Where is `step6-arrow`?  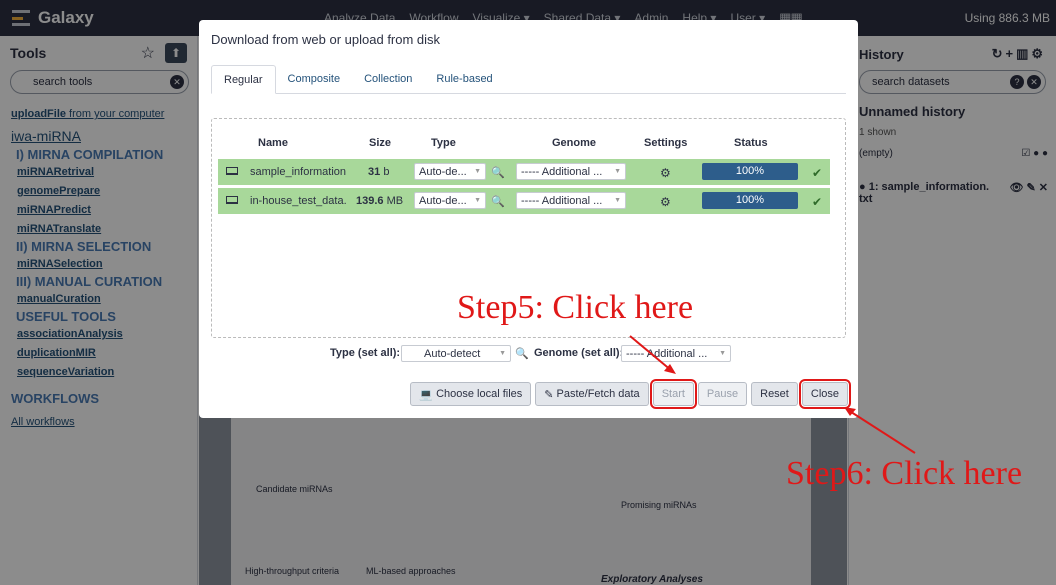 step6-arrow is located at coordinates (881, 431).